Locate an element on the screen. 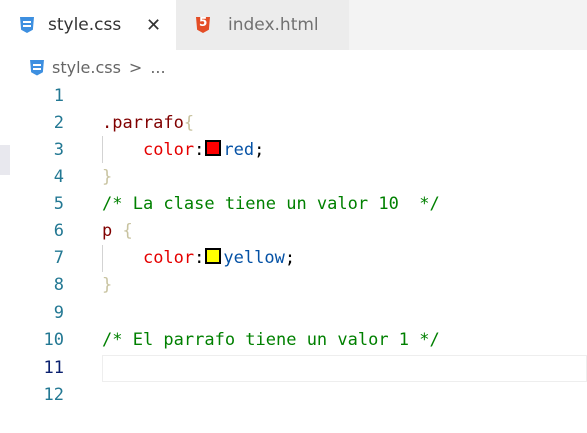  css-value: red is located at coordinates (239, 150).